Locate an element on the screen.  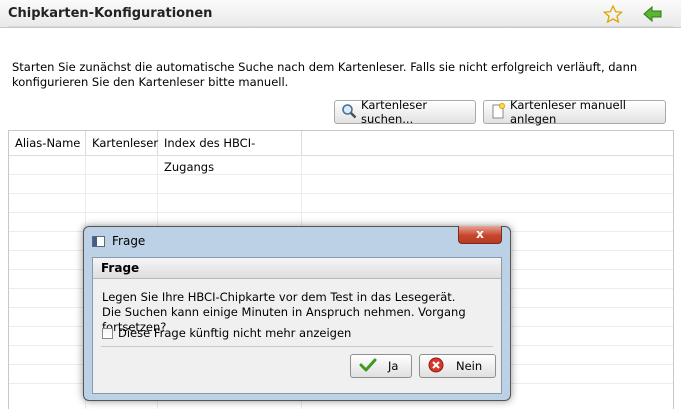
window-icon is located at coordinates (98, 241).